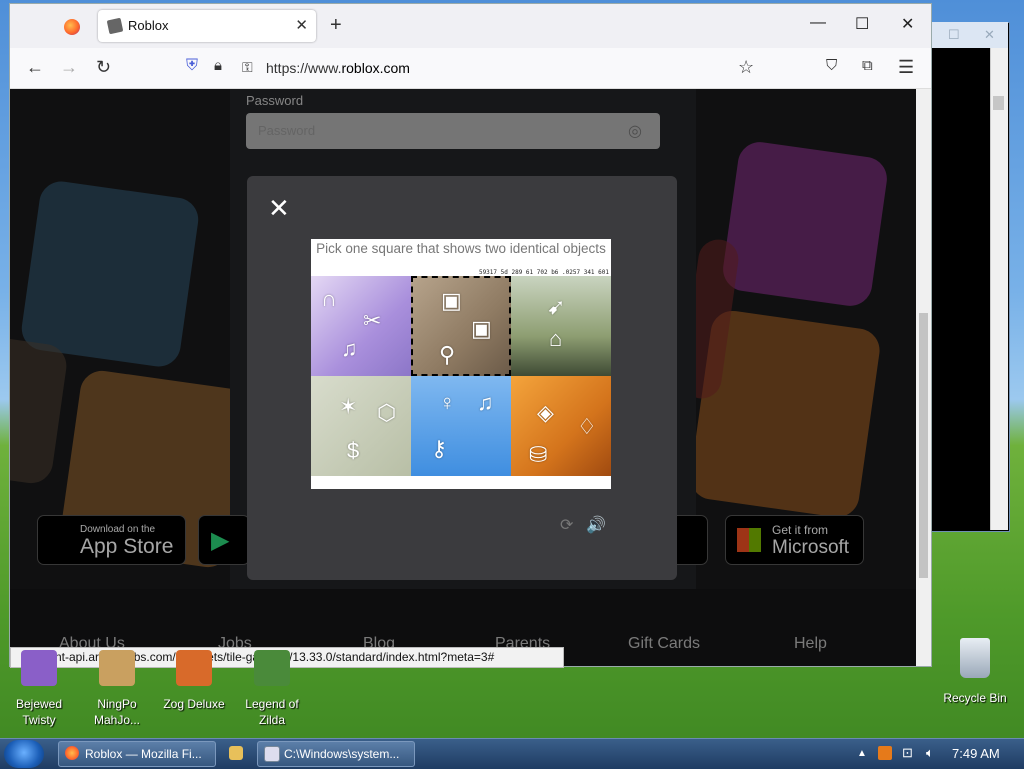 This screenshot has width=1024, height=769. Describe the element at coordinates (556, 306) in the screenshot. I see `rocket-icon: ➹` at that location.